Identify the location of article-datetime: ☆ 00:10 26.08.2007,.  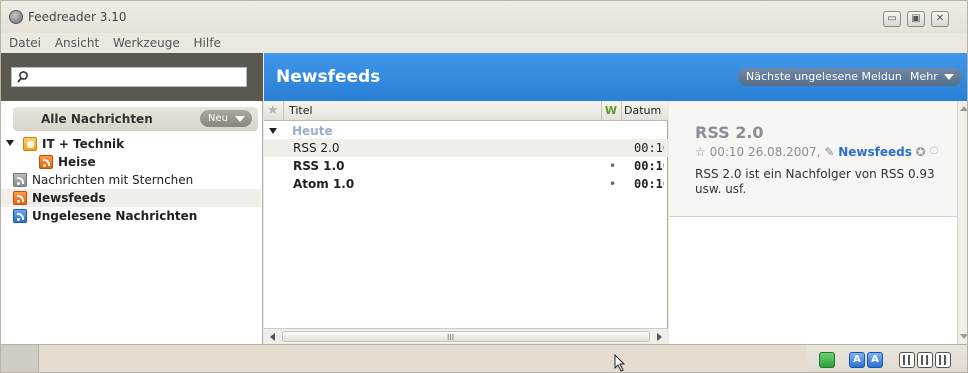
(758, 152).